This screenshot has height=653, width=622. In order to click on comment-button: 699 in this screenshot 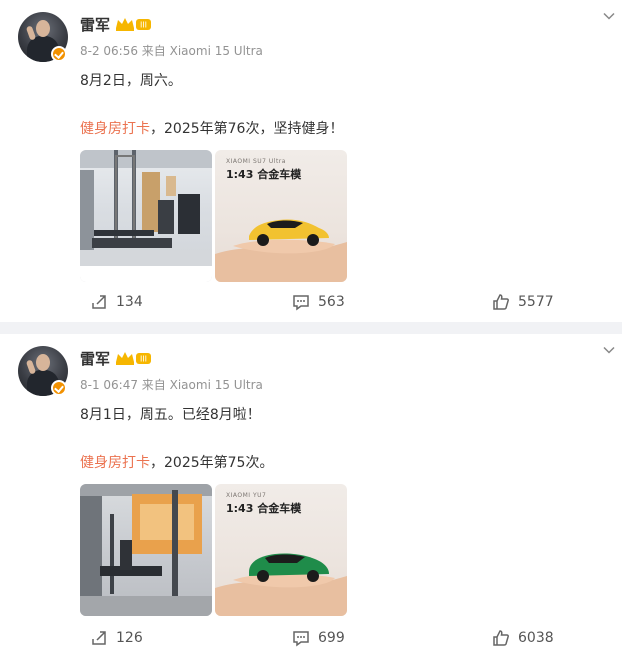, I will do `click(318, 638)`.